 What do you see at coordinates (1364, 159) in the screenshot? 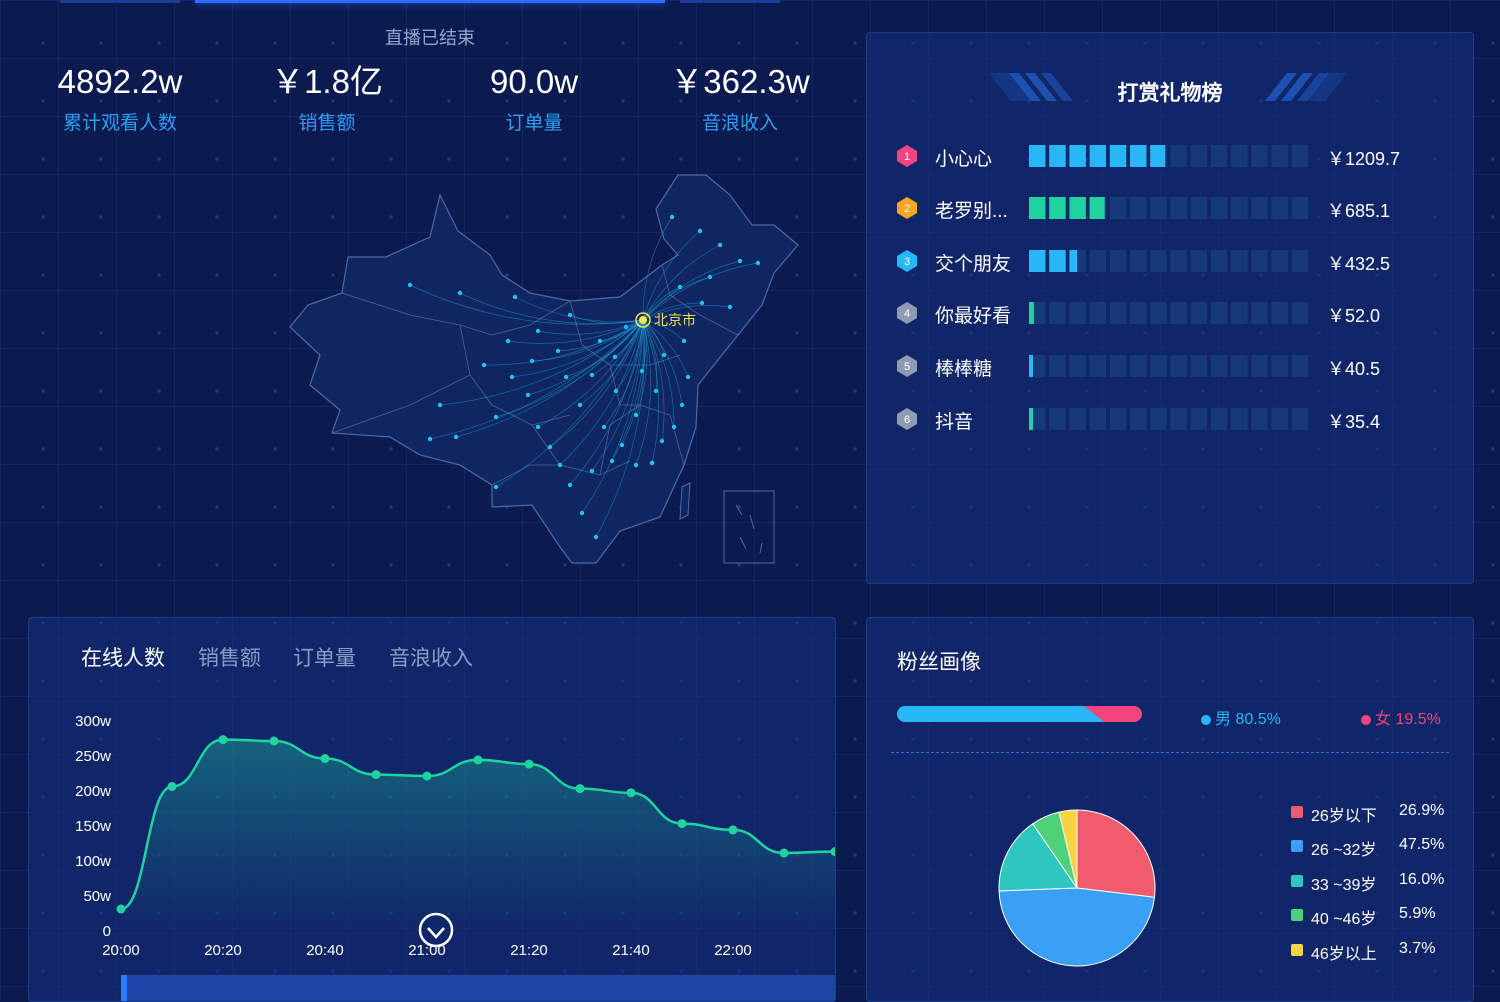
I see `gift-amount: ￥1209.7` at bounding box center [1364, 159].